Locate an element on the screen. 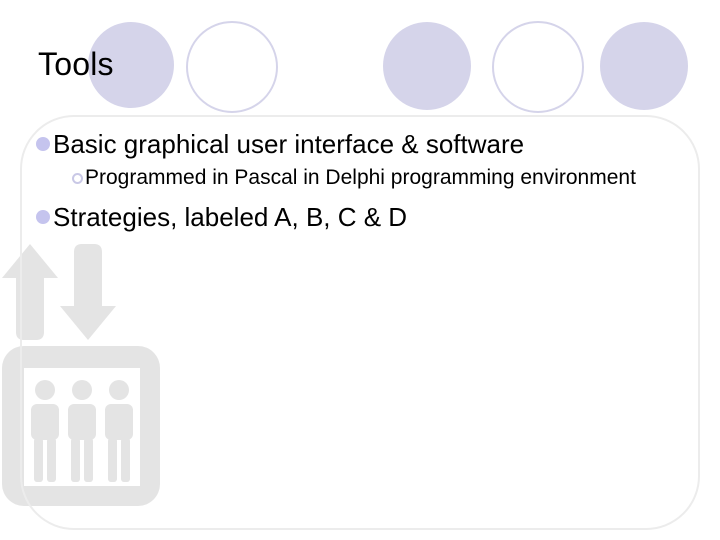 The height and width of the screenshot is (540, 720). decor-circle-5-filled is located at coordinates (644, 66).